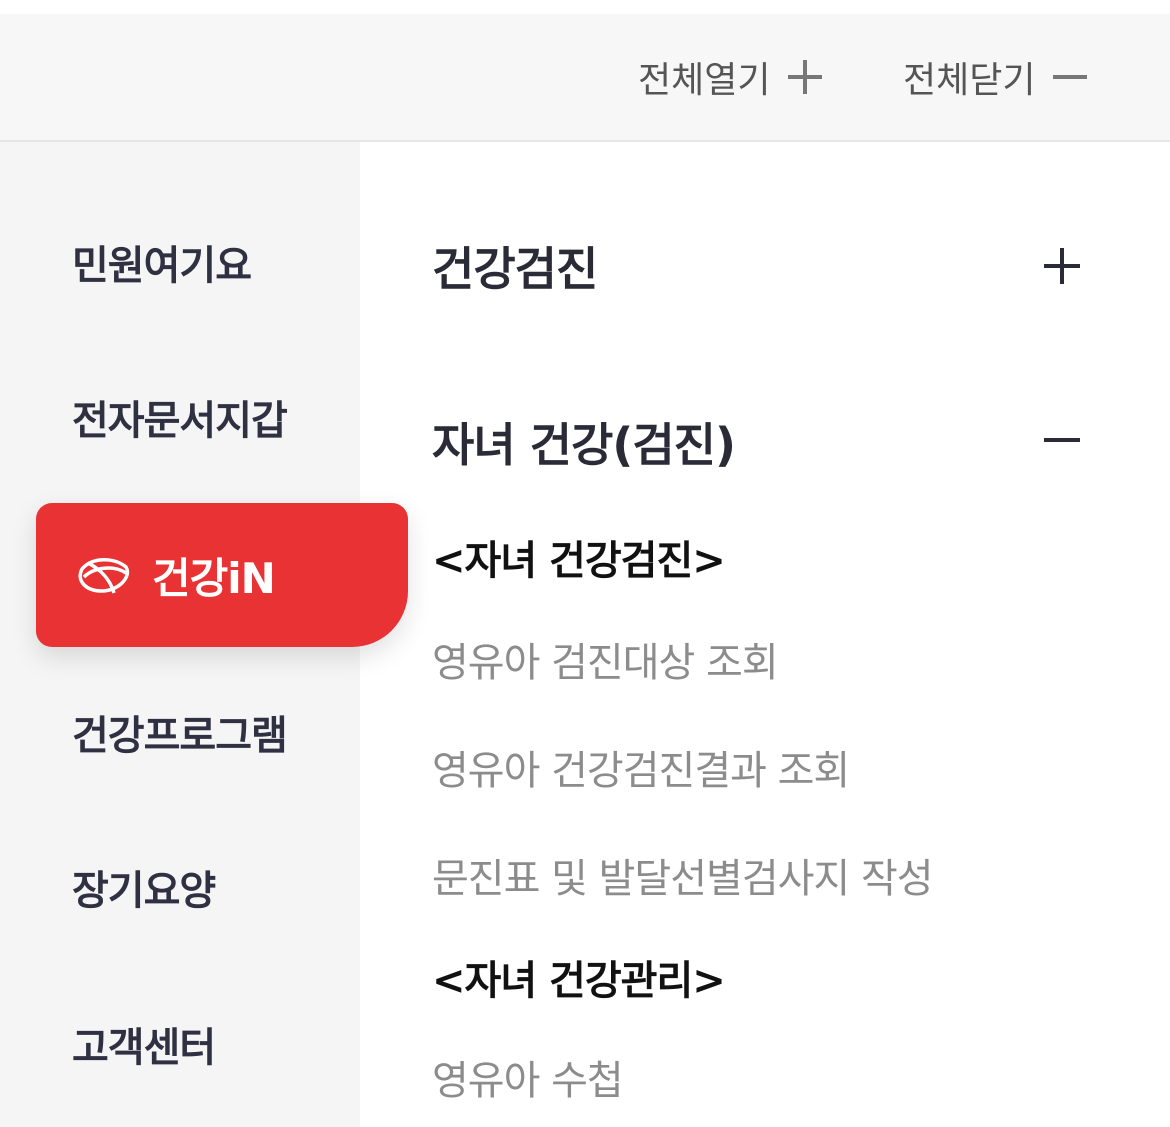 The width and height of the screenshot is (1170, 1127). I want to click on sidebar-item-customer-center: 고객센터, so click(144, 1044).